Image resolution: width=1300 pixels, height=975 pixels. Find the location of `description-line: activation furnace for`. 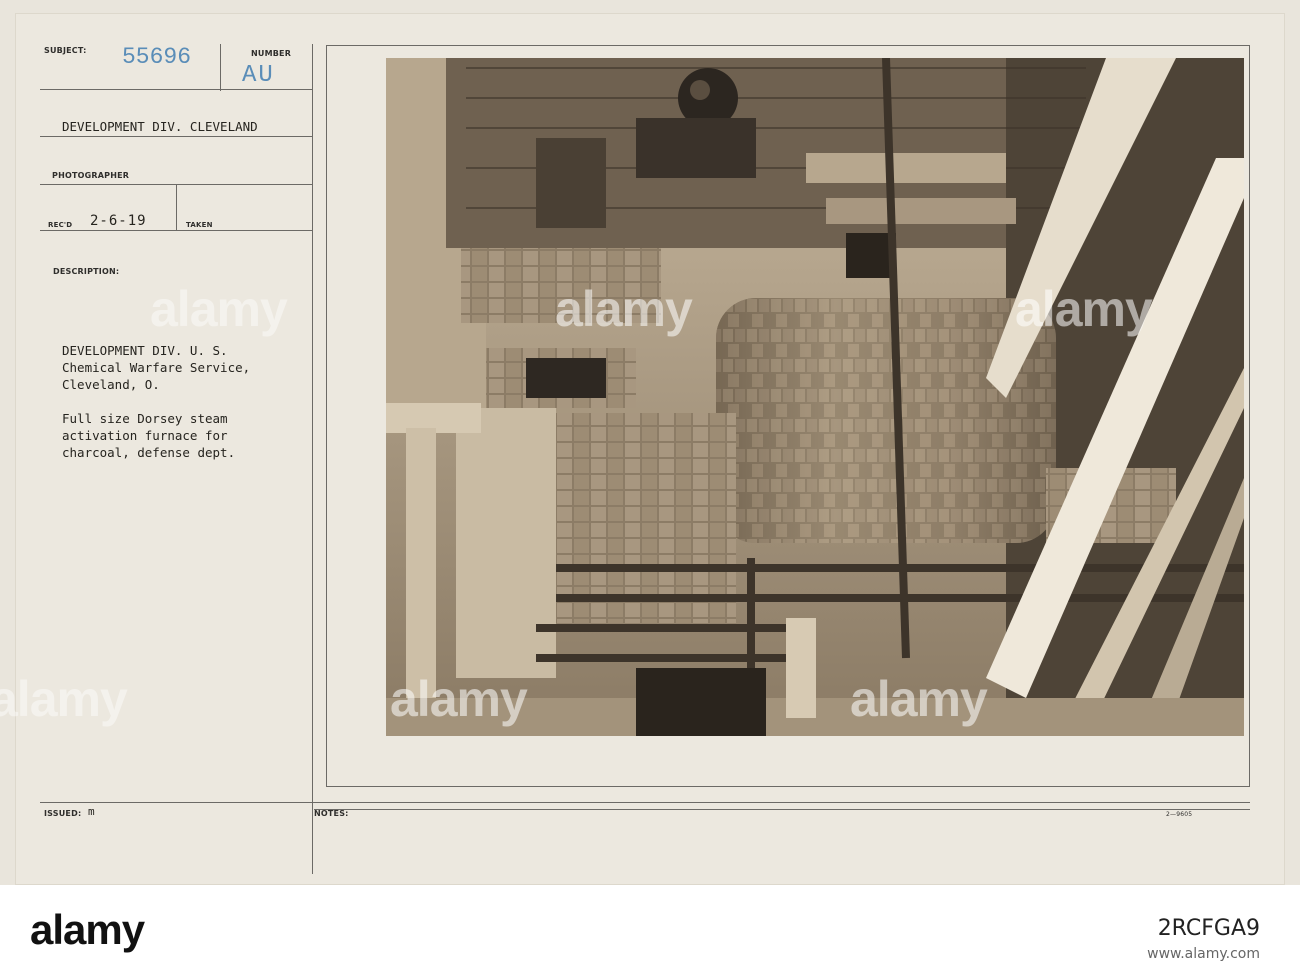

description-line: activation furnace for is located at coordinates (145, 435).